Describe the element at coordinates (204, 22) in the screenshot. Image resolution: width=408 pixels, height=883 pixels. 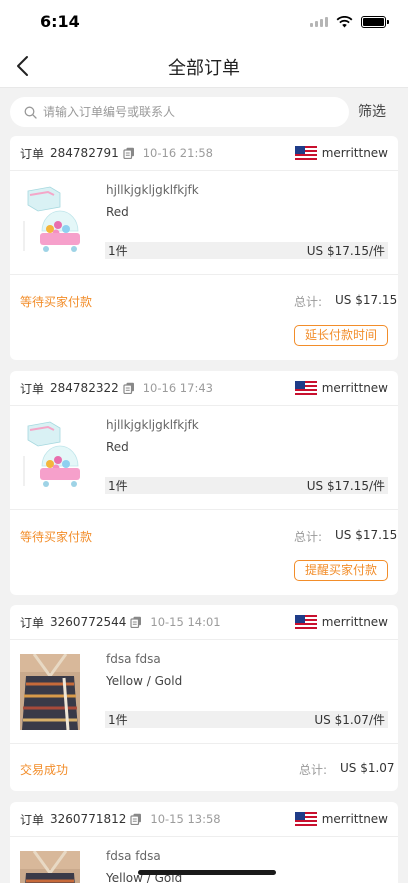
I see `status-bar: 6:14` at that location.